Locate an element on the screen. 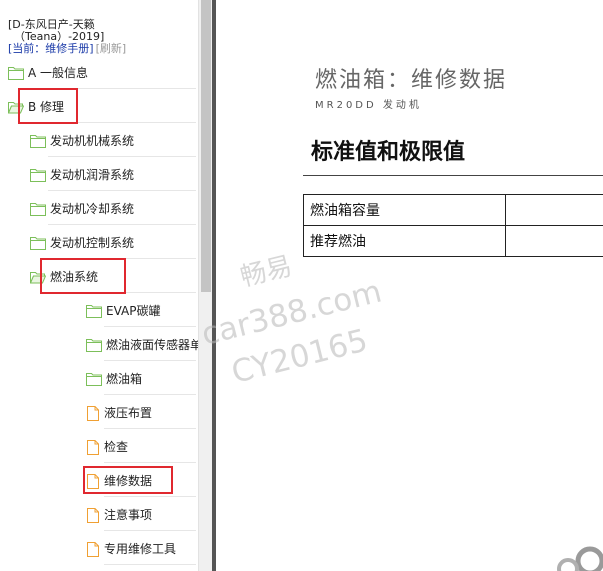  tree-item-label: EVAP碳罐 is located at coordinates (133, 311).